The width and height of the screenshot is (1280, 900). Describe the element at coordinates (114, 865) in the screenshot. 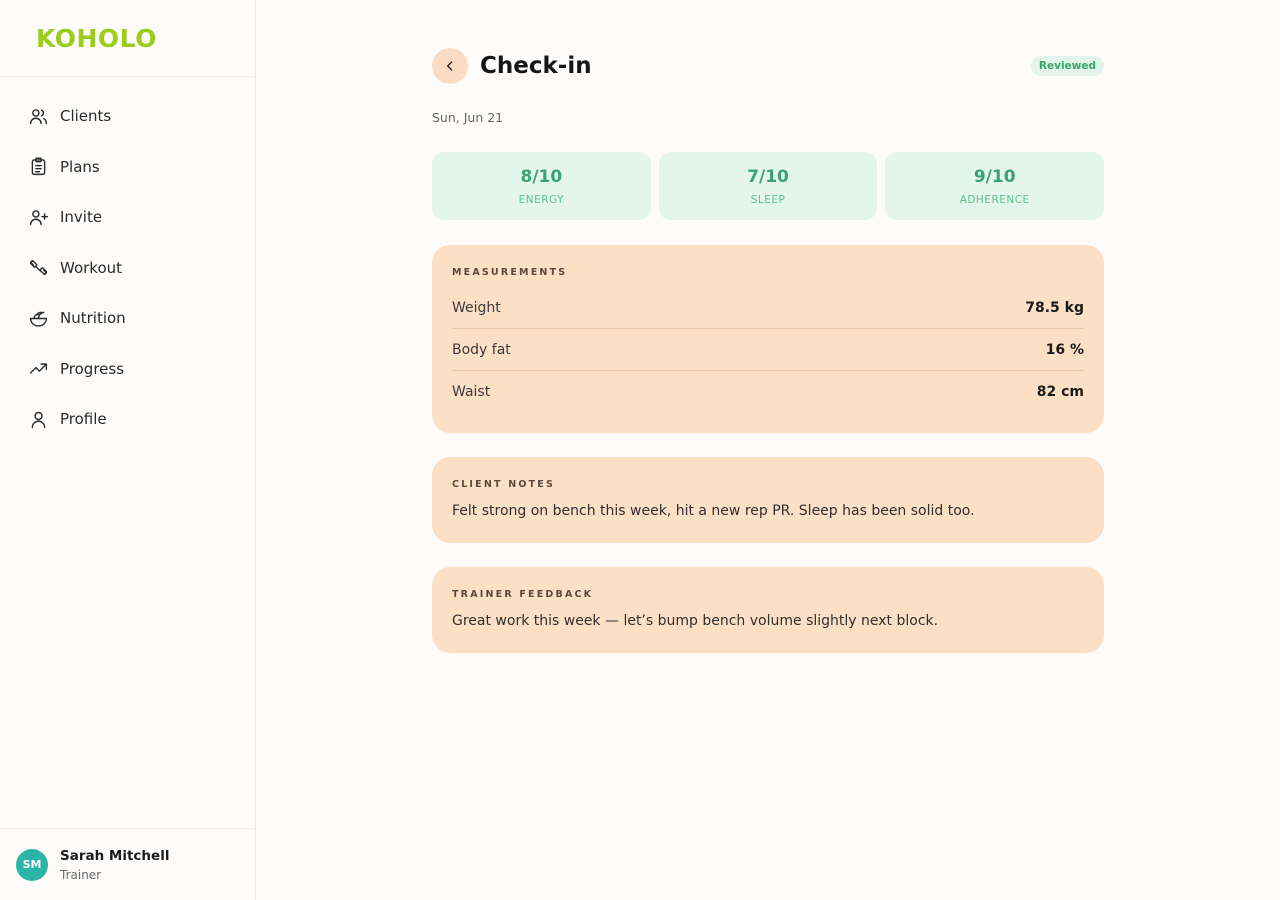

I see `user-info: Sarah Mitchell Trainer` at that location.